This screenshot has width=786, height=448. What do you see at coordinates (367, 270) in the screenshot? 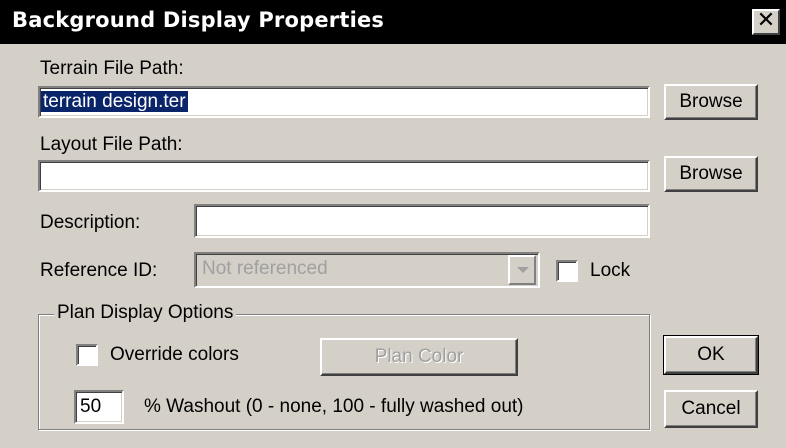
I see `reference-id-dropdown: Not referenced` at bounding box center [367, 270].